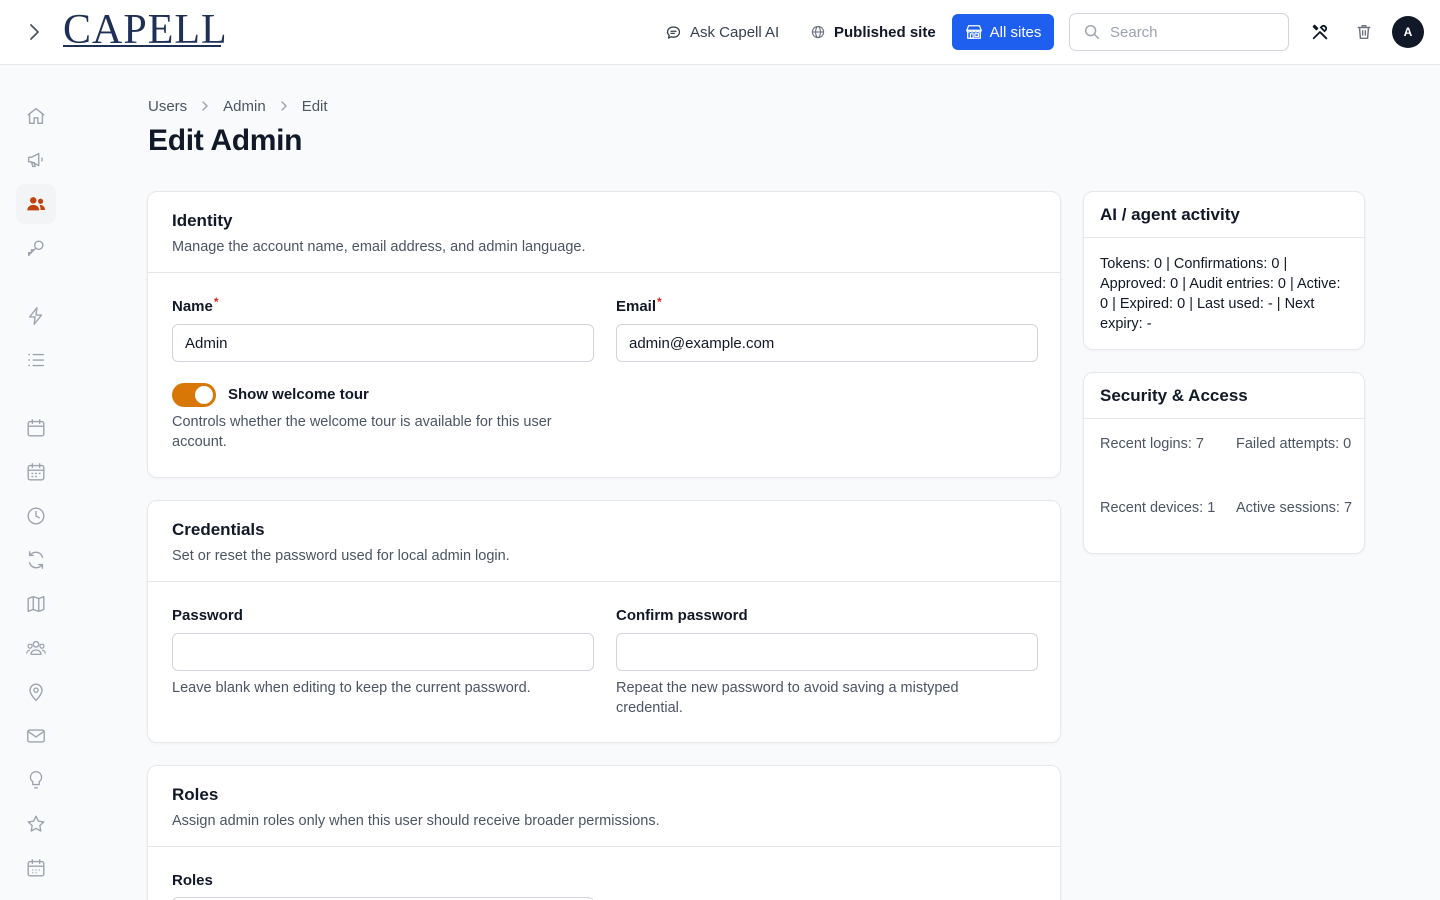 Image resolution: width=1440 pixels, height=900 pixels. What do you see at coordinates (383, 343) in the screenshot?
I see `name-field` at bounding box center [383, 343].